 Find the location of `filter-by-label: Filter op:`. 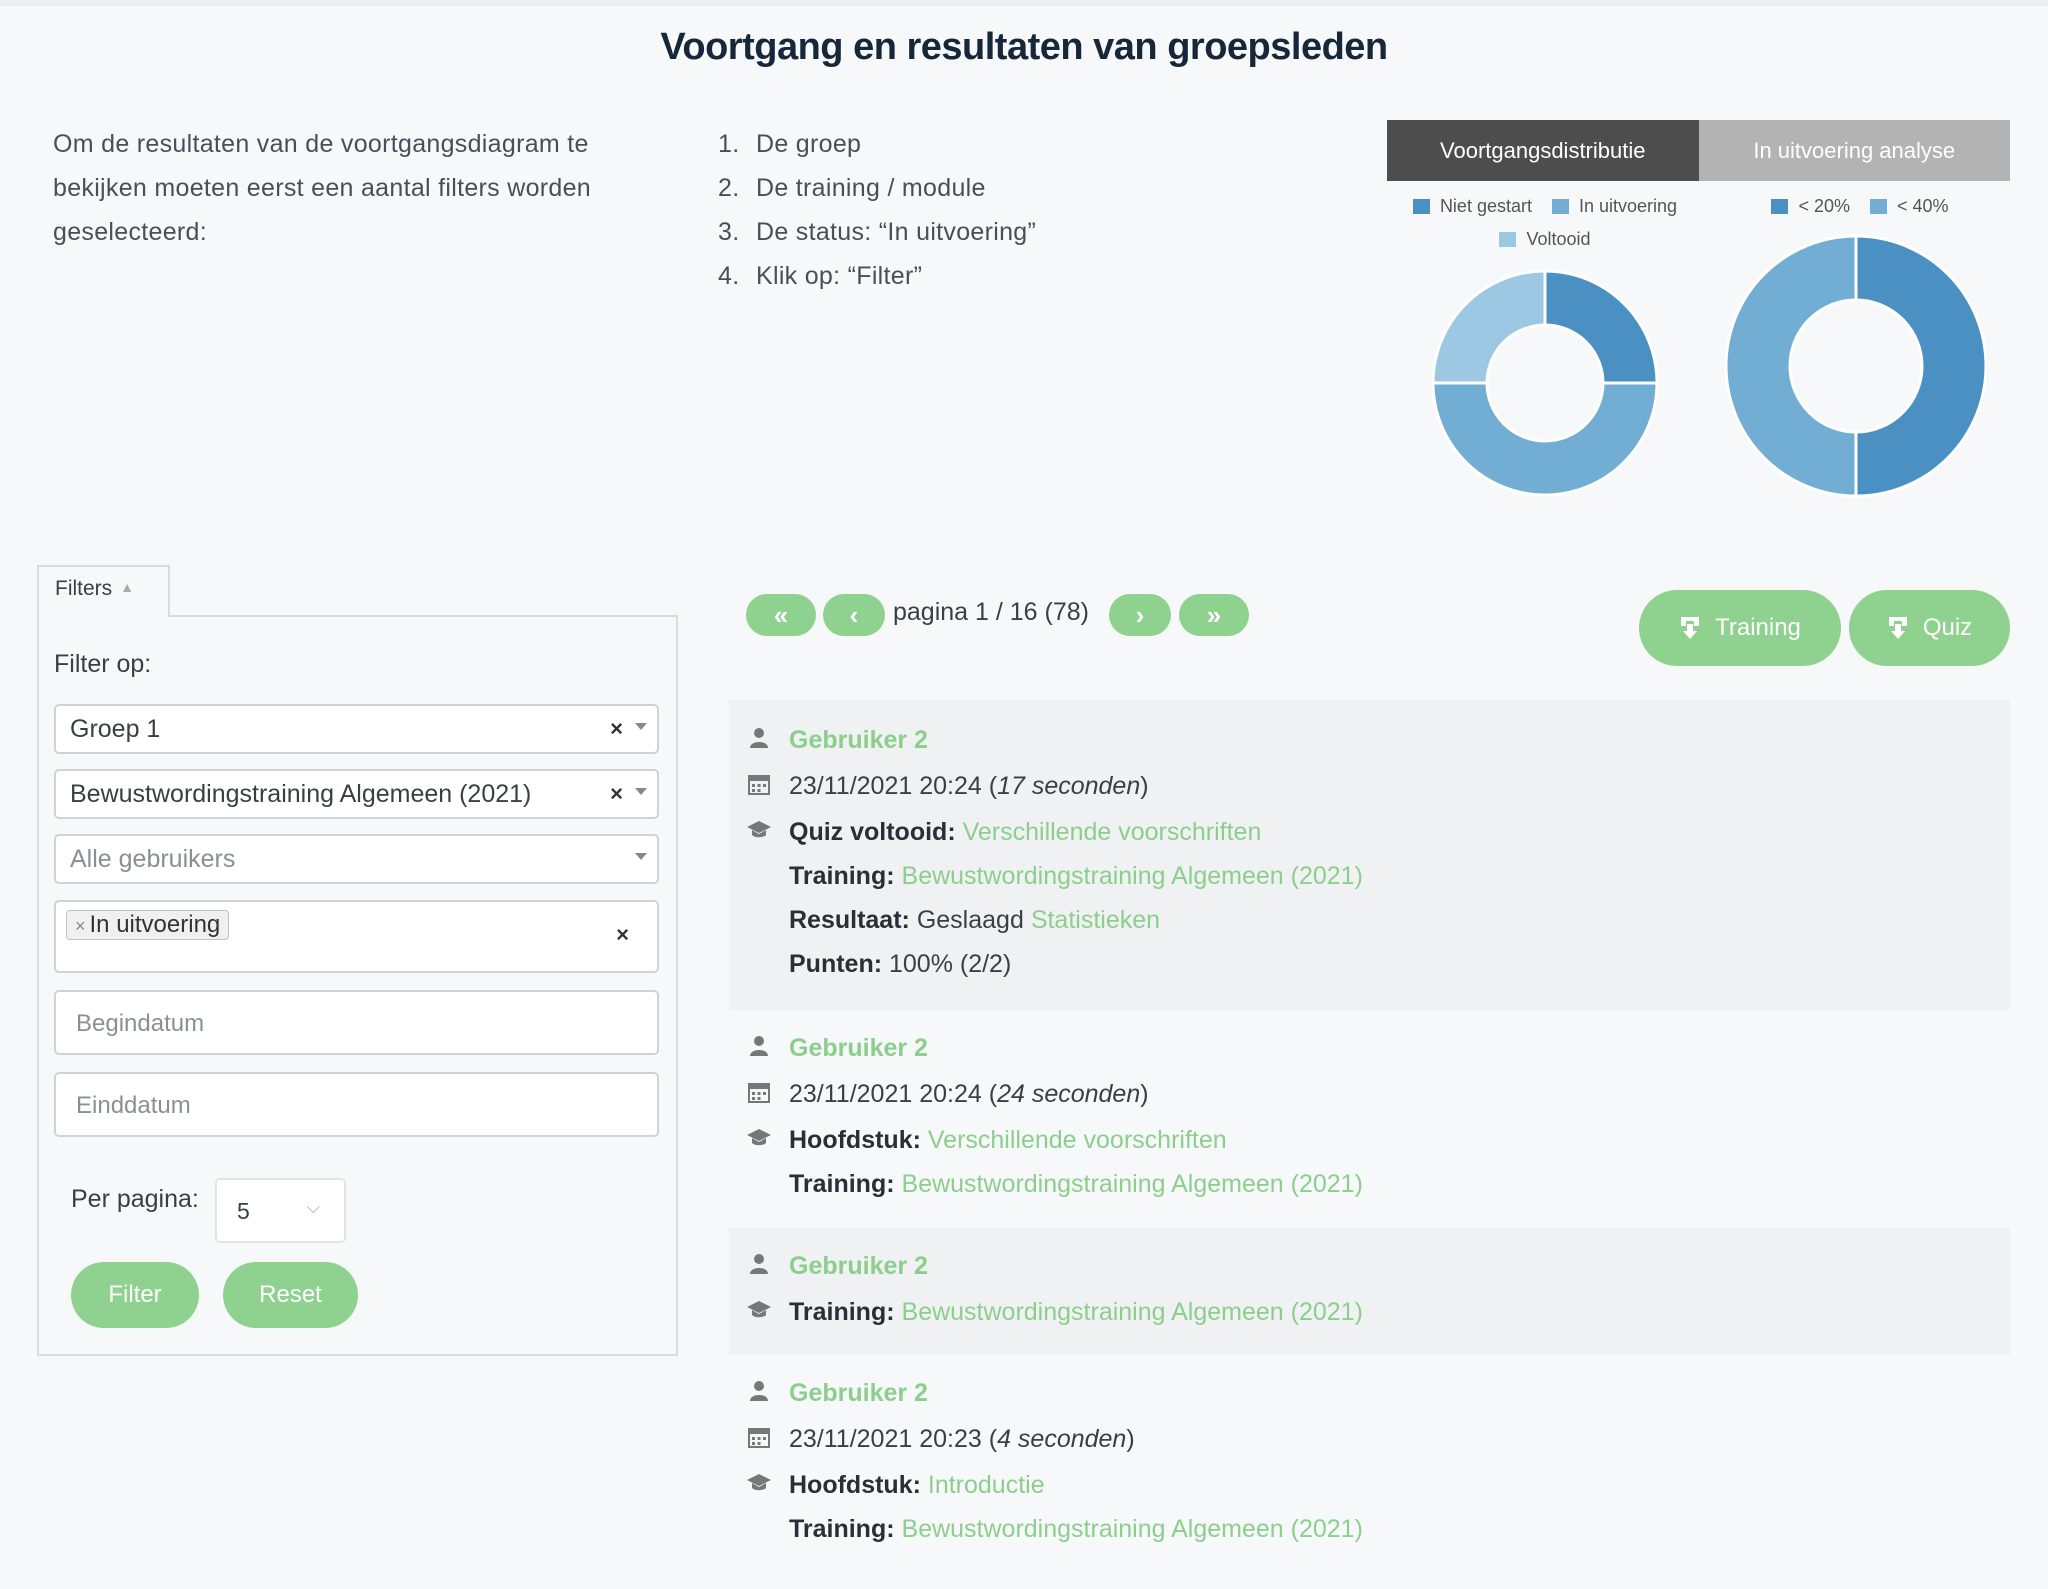

filter-by-label: Filter op: is located at coordinates (103, 664).